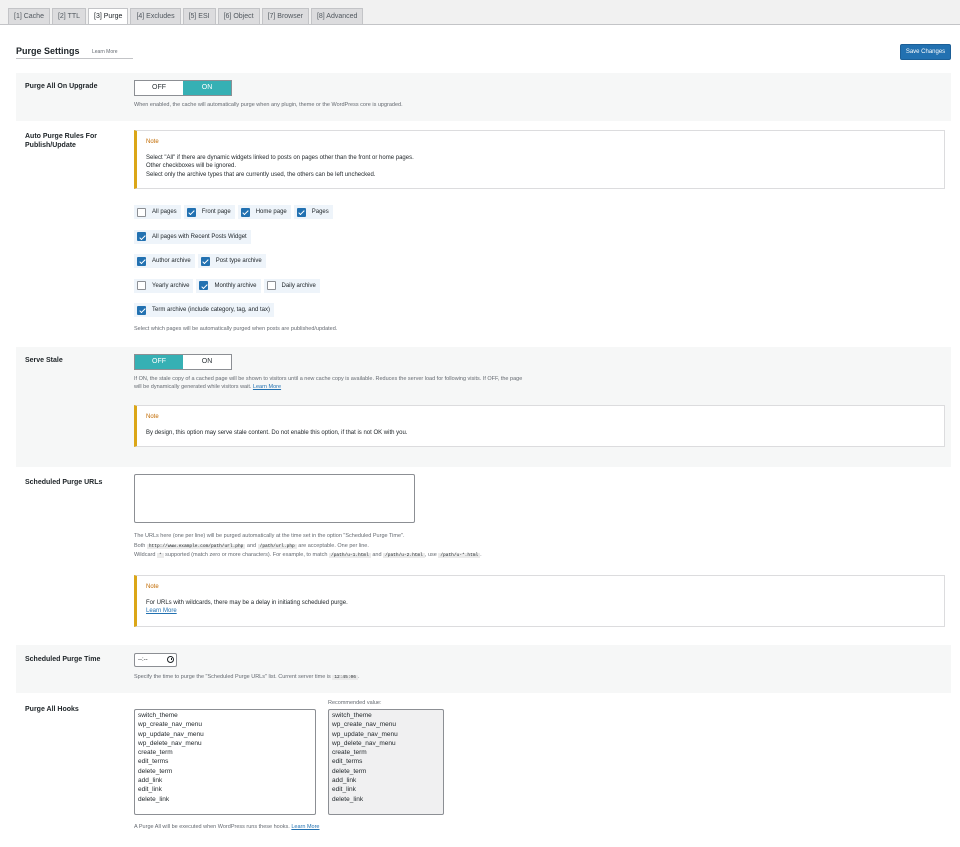 The height and width of the screenshot is (847, 960). I want to click on purge-rule-checkbox: Home page, so click(264, 212).